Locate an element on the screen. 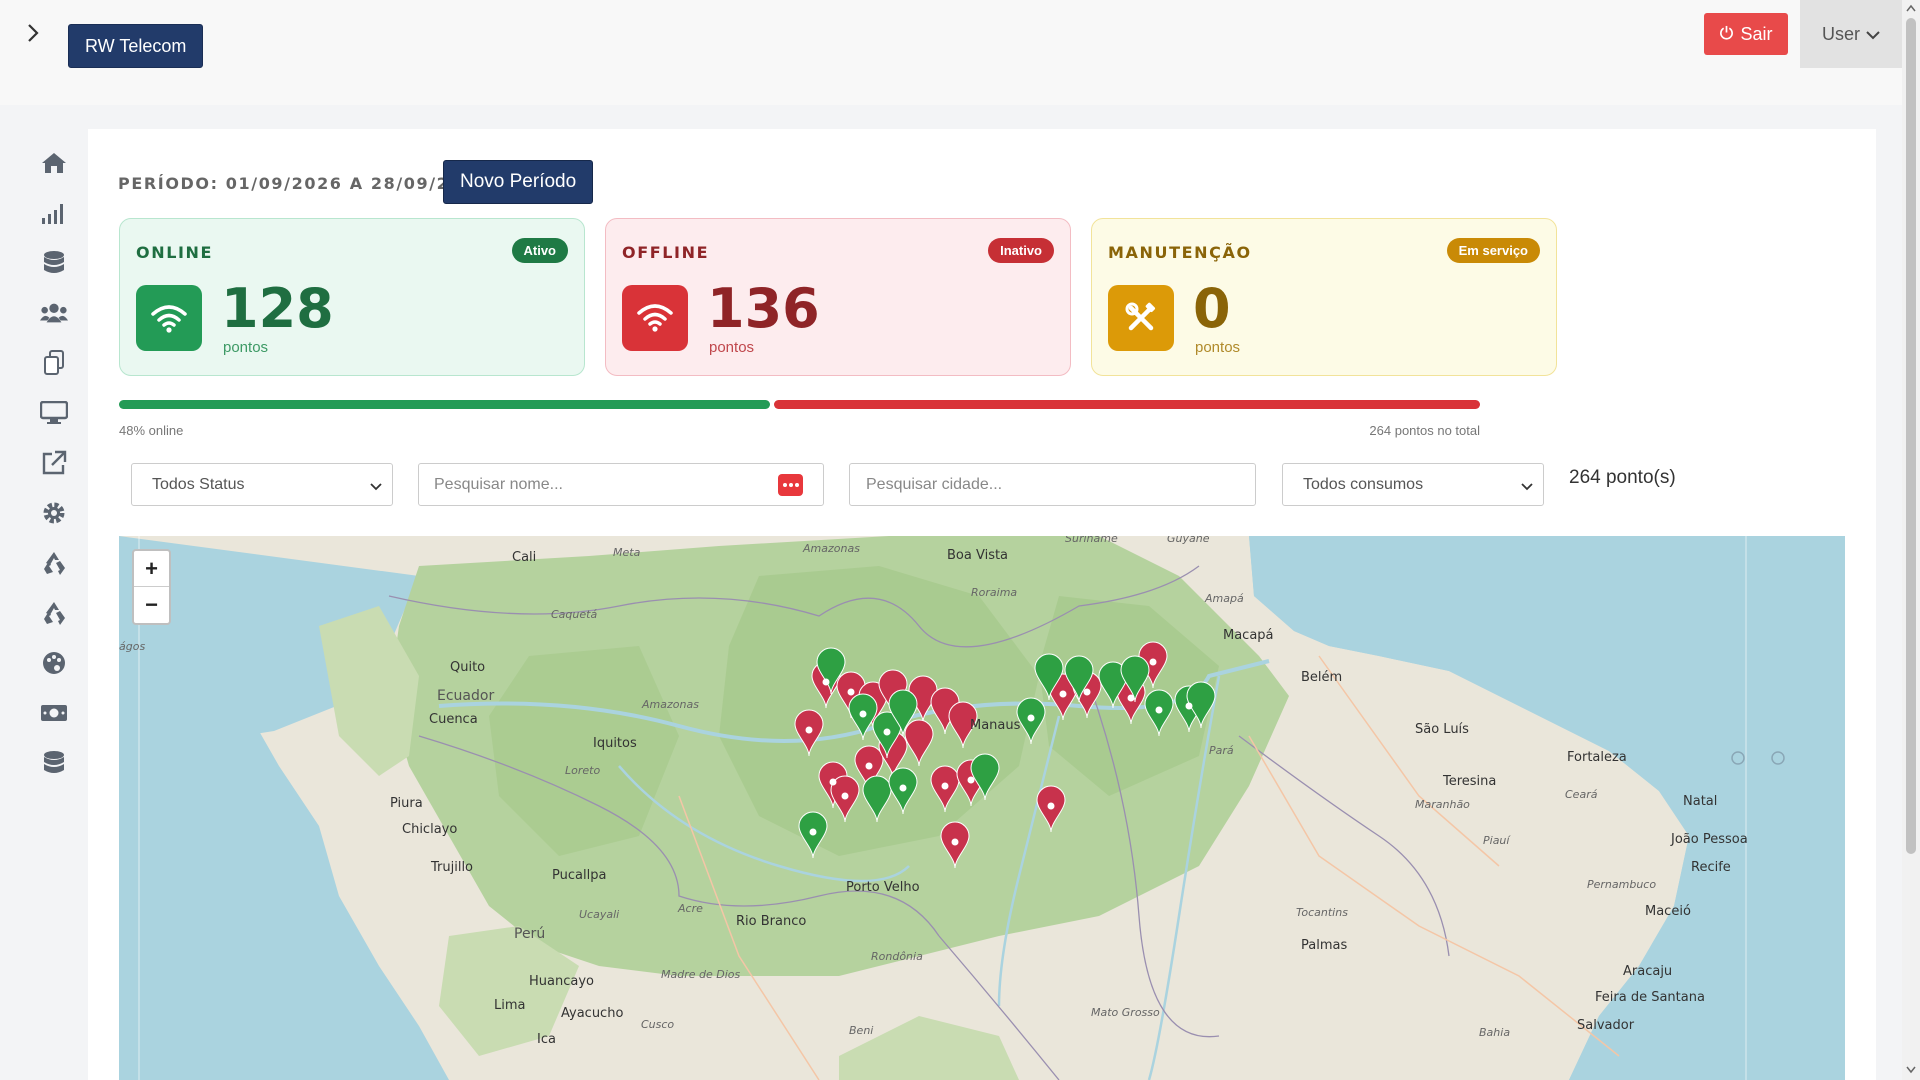 The image size is (1920, 1080). external-link-icon is located at coordinates (54, 463).